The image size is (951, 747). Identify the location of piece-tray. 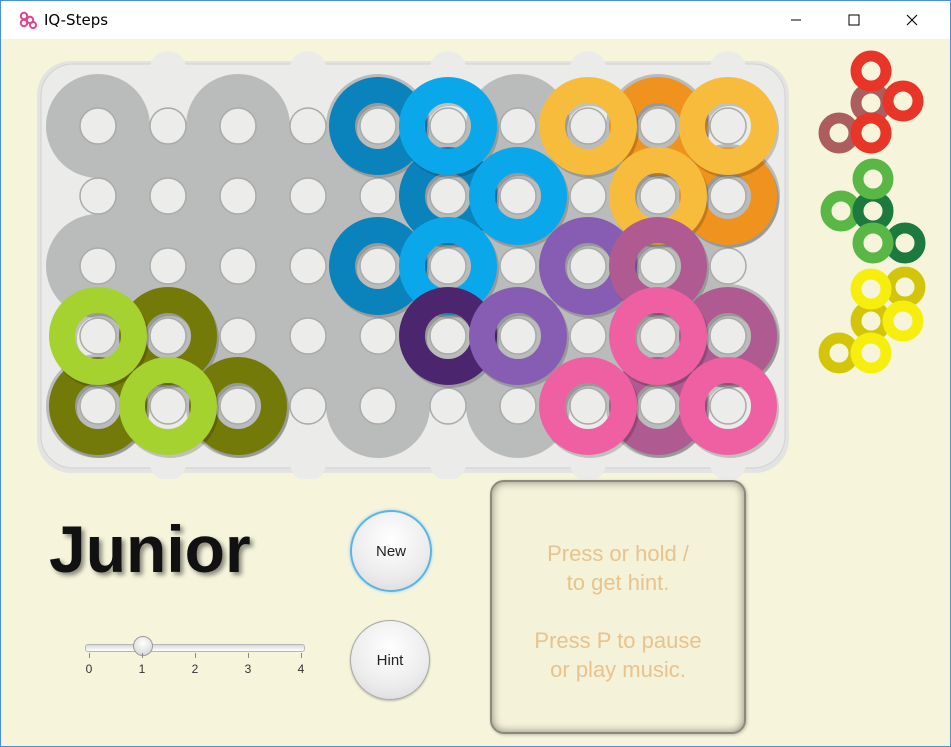
(872, 212).